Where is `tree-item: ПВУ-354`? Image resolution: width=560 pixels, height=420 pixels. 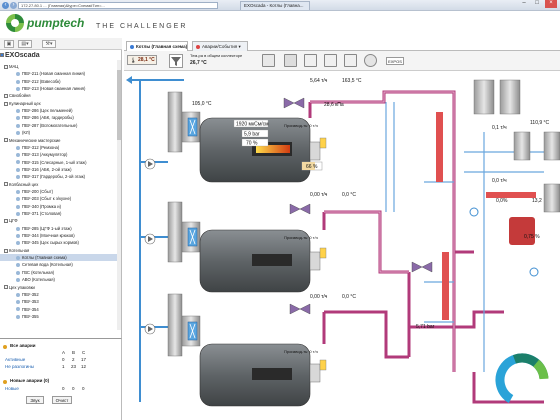
tree-item: ПВУ-354 is located at coordinates (59, 309).